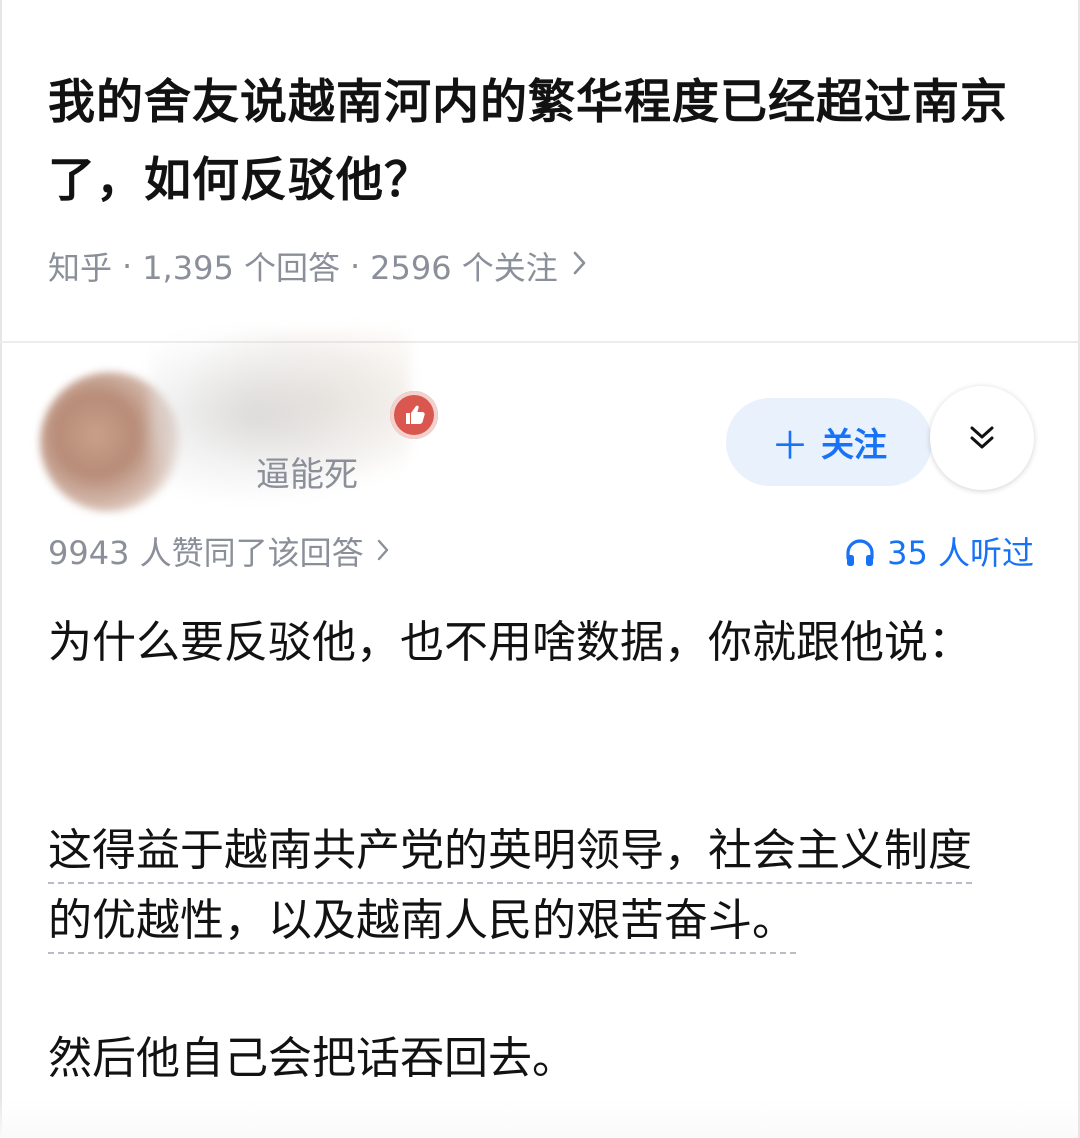 The image size is (1080, 1138). What do you see at coordinates (510, 642) in the screenshot?
I see `answer-paragraph: 为什么要反驳他，也不用啥数据，你就跟他说：` at bounding box center [510, 642].